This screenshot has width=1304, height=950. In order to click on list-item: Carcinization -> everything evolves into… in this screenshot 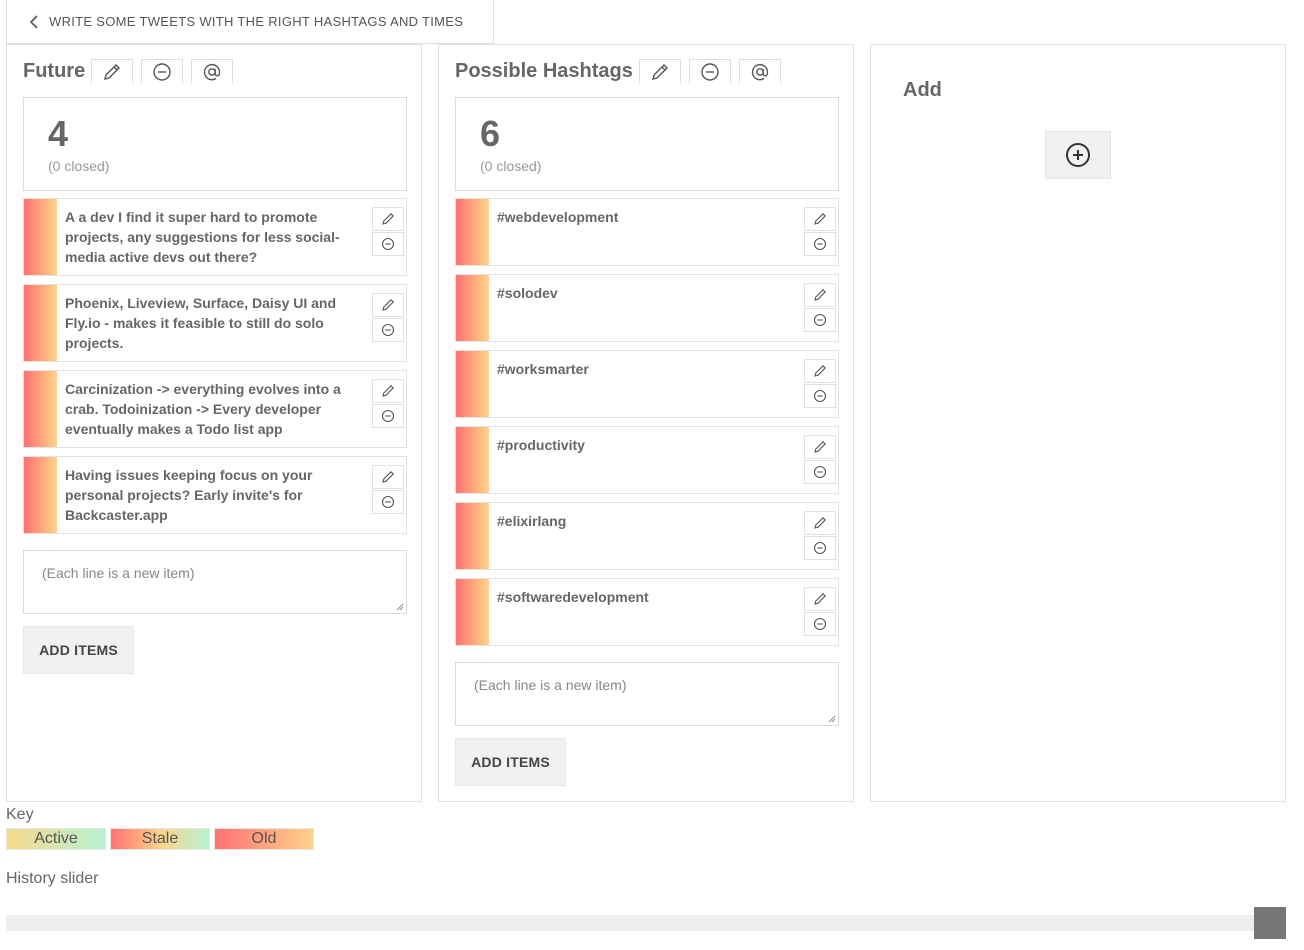, I will do `click(215, 409)`.